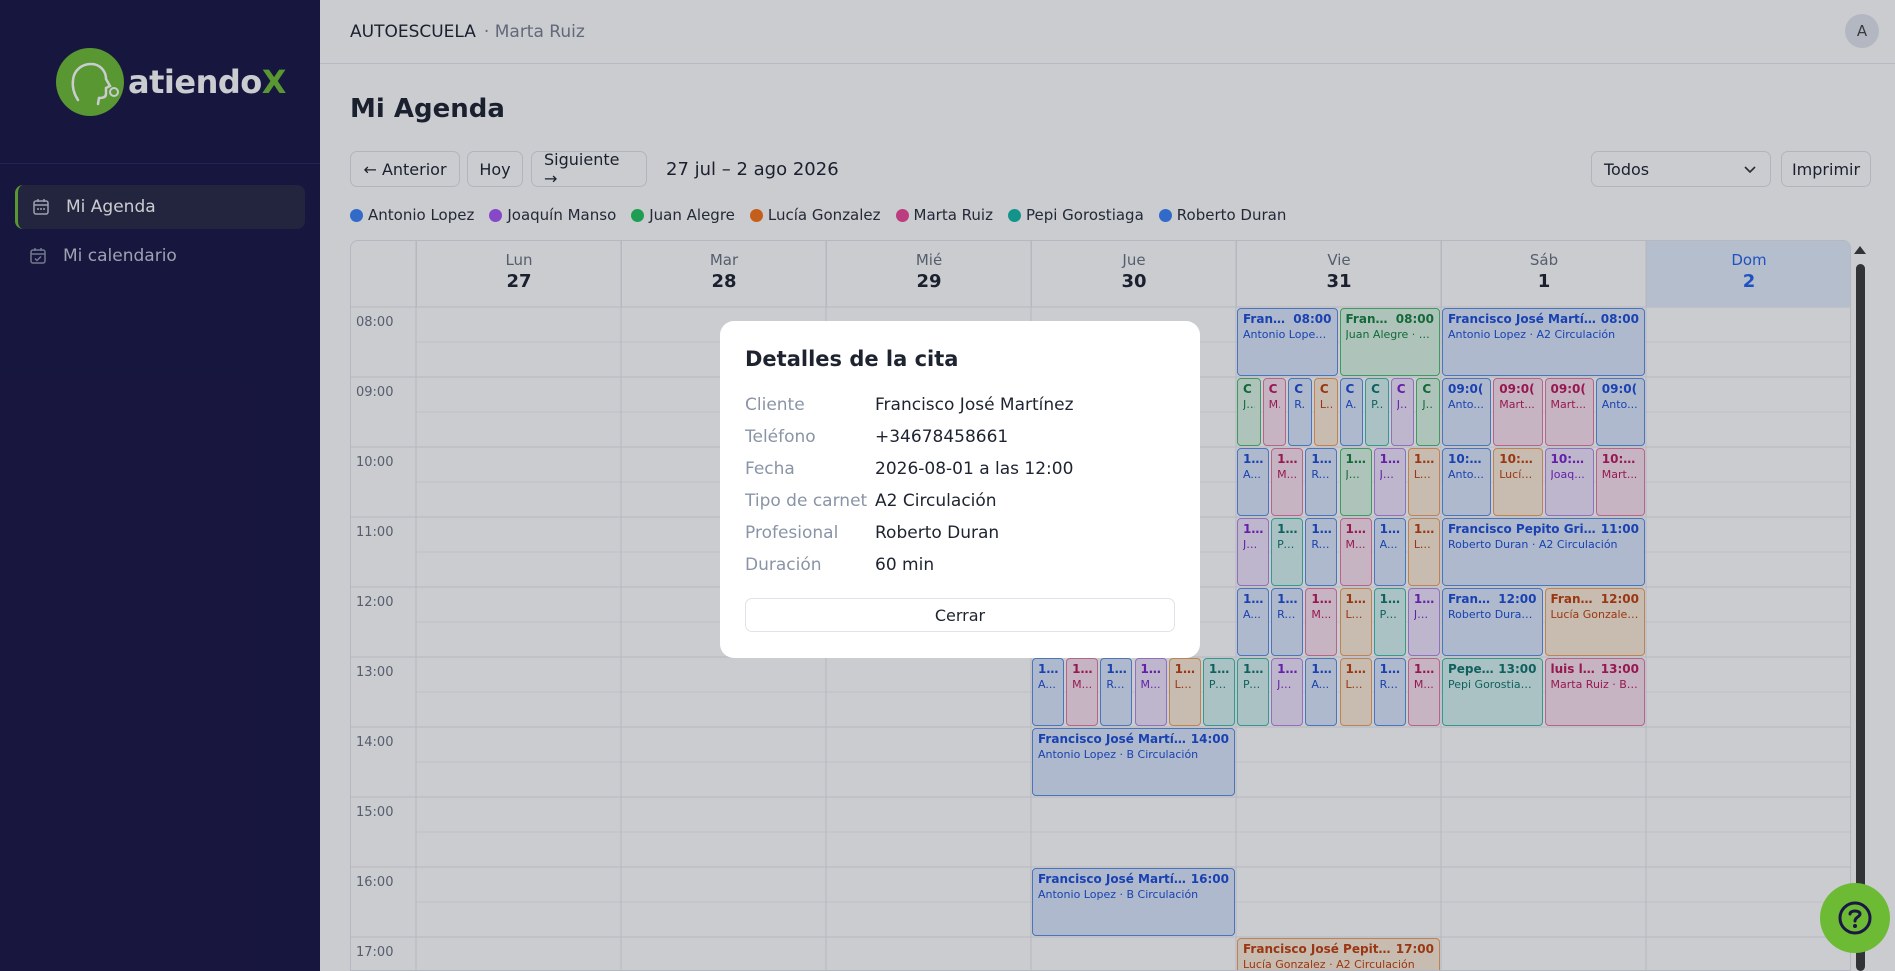 Image resolution: width=1895 pixels, height=971 pixels. What do you see at coordinates (792, 533) in the screenshot?
I see `detail-label: Profesional` at bounding box center [792, 533].